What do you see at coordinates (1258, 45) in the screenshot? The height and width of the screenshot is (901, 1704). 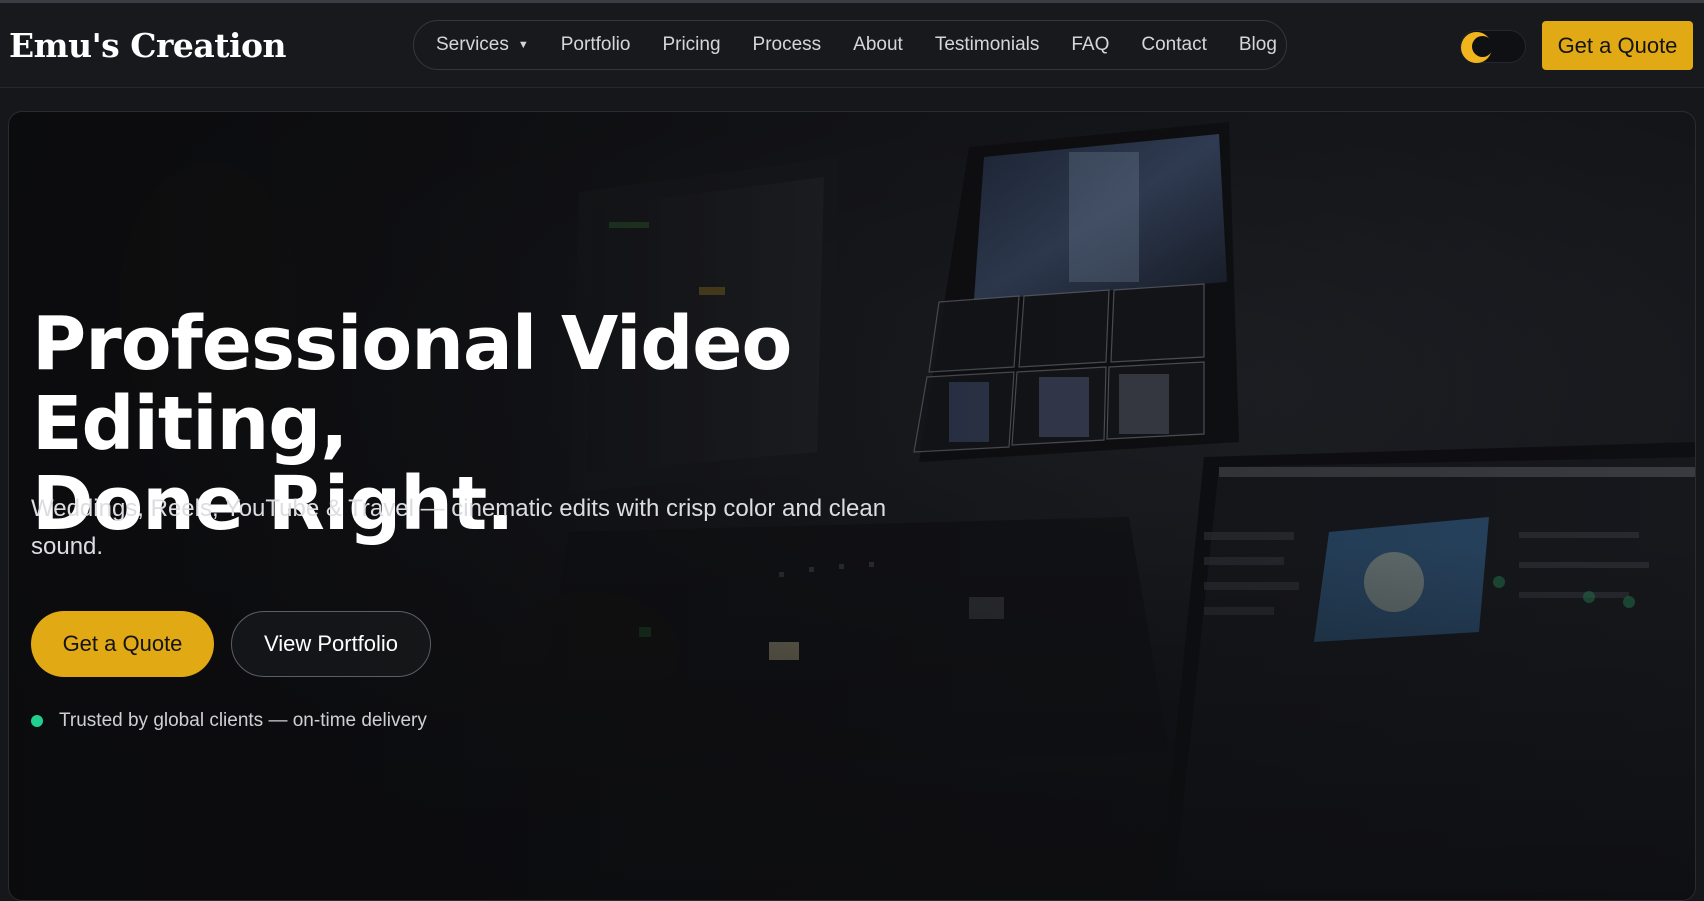 I see `nav-item-blog: Blog` at bounding box center [1258, 45].